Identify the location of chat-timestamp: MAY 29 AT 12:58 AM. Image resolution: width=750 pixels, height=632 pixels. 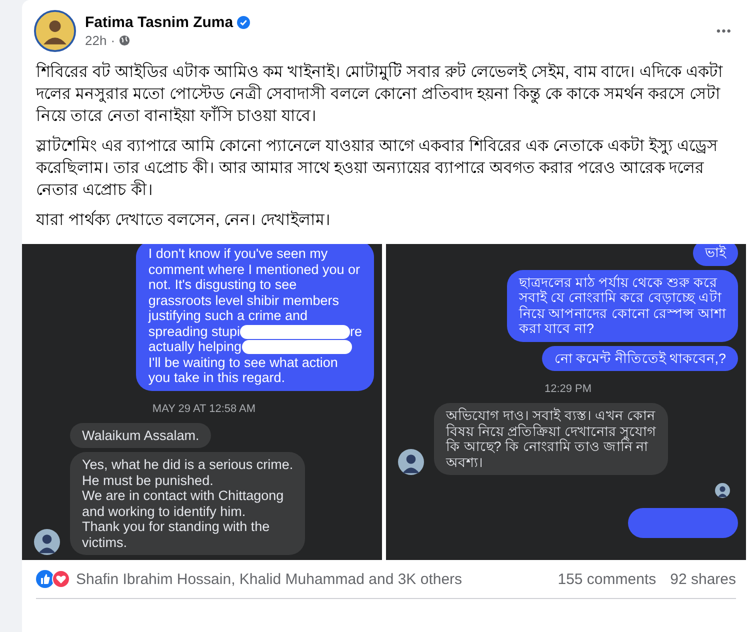
(204, 408).